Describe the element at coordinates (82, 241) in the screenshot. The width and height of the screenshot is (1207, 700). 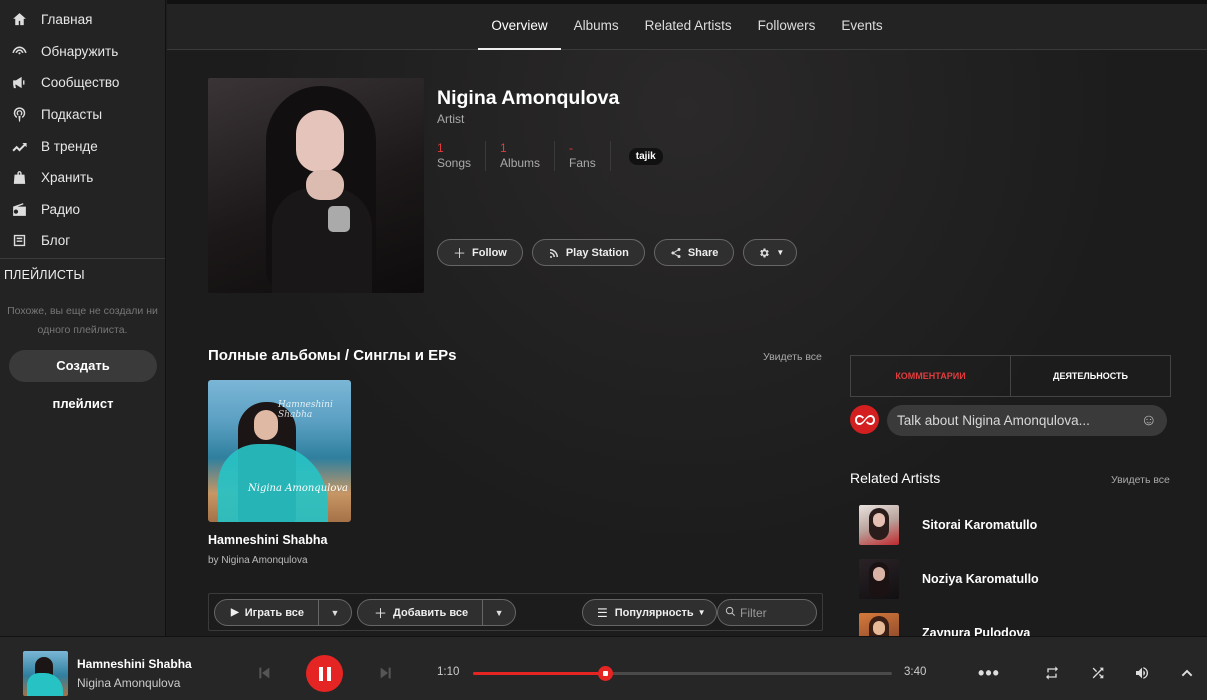
I see `sidebar-item-blog: Блог` at that location.